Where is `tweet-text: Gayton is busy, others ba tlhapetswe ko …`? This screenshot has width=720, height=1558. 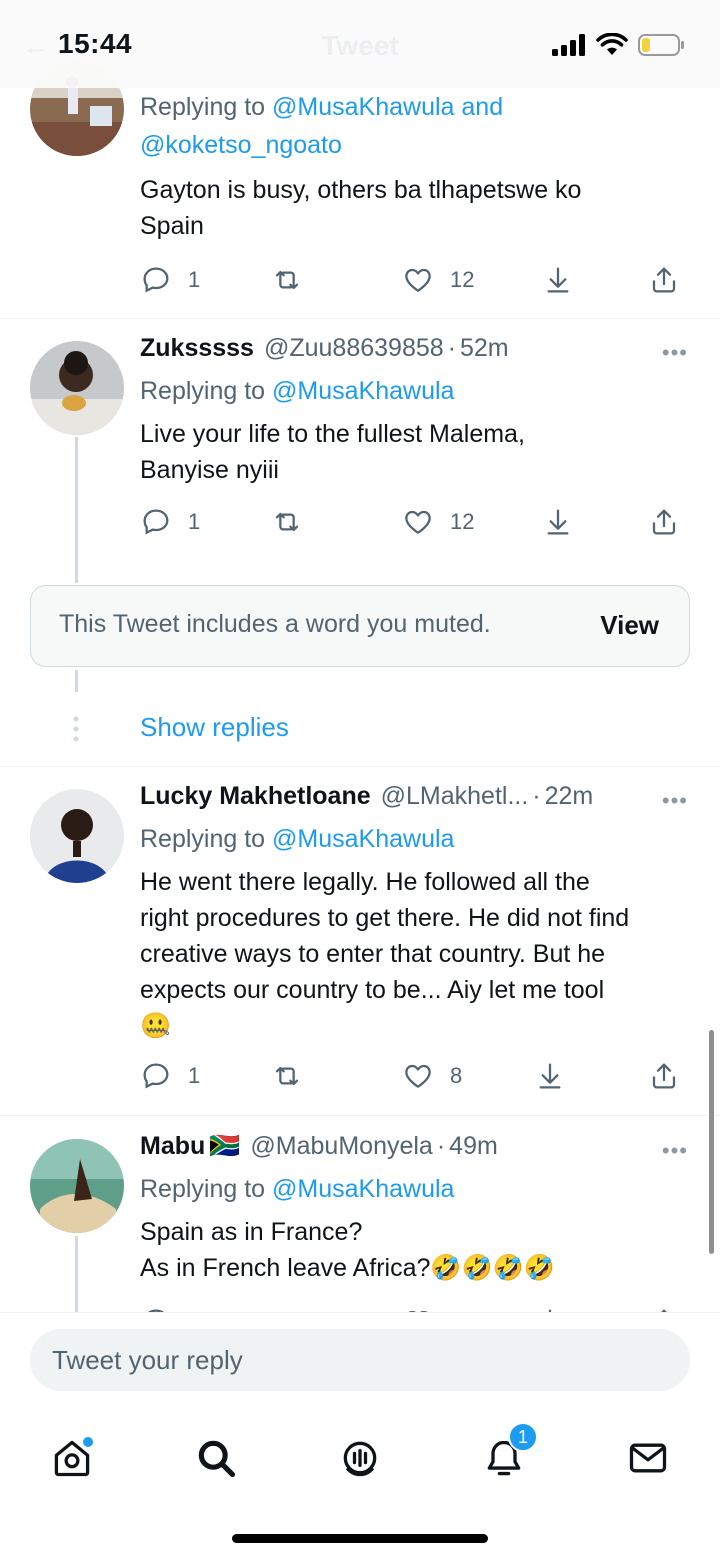 tweet-text: Gayton is busy, others ba tlhapetswe ko … is located at coordinates (416, 208).